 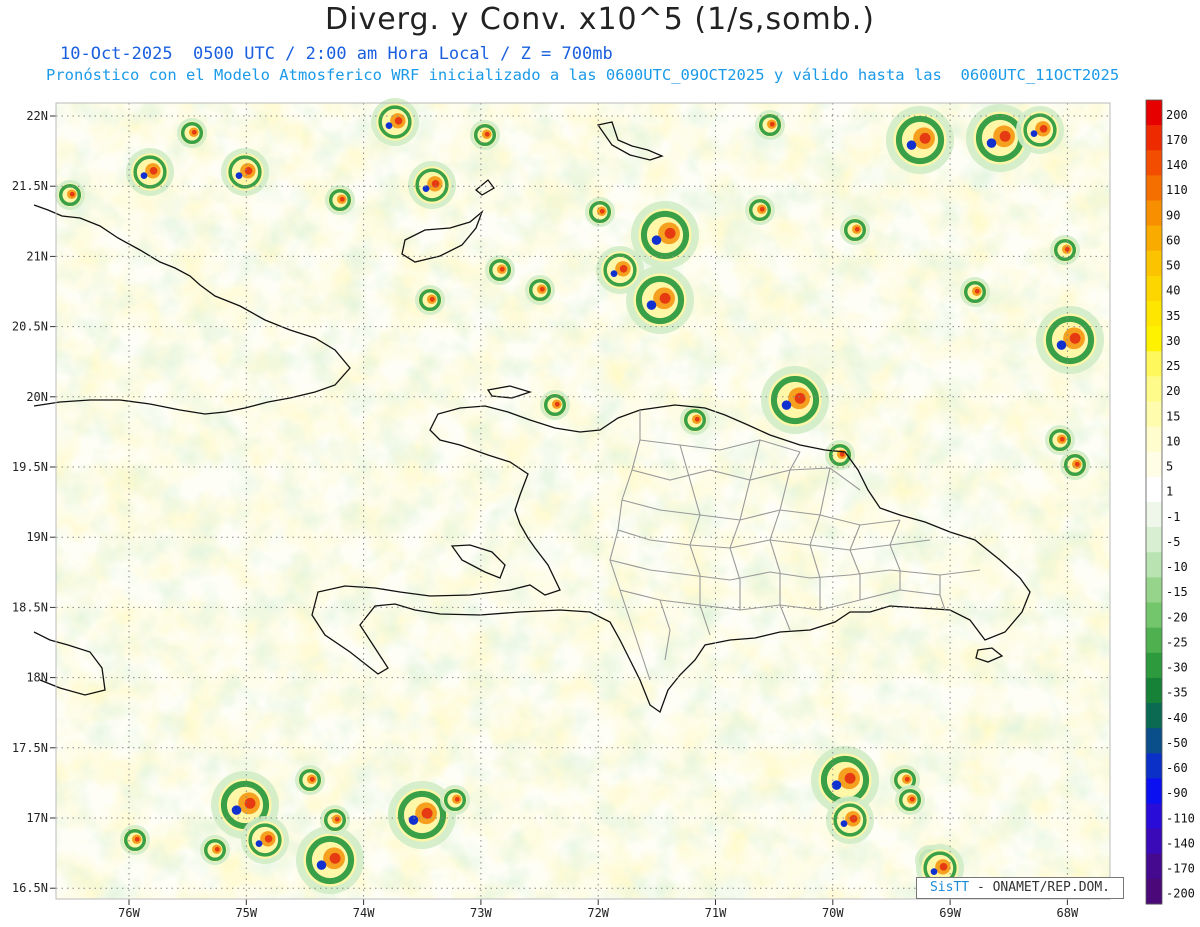 I want to click on colorbar-label: 140, so click(x=1177, y=165).